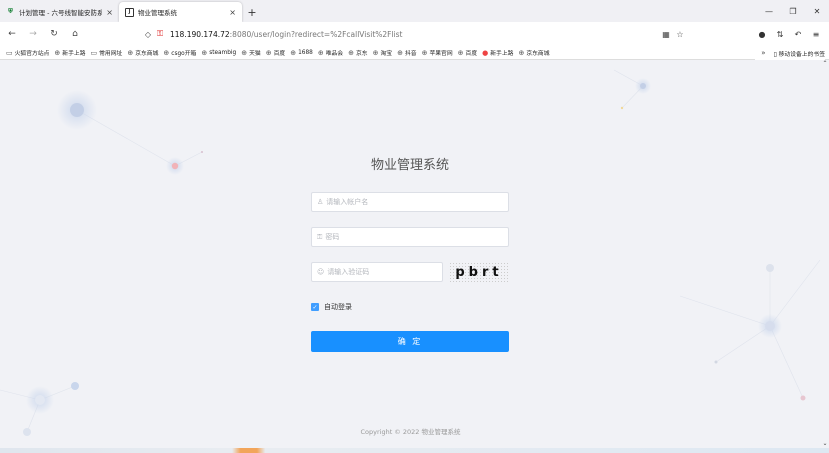 The image size is (829, 453). I want to click on reload-icon: ↻, so click(54, 34).